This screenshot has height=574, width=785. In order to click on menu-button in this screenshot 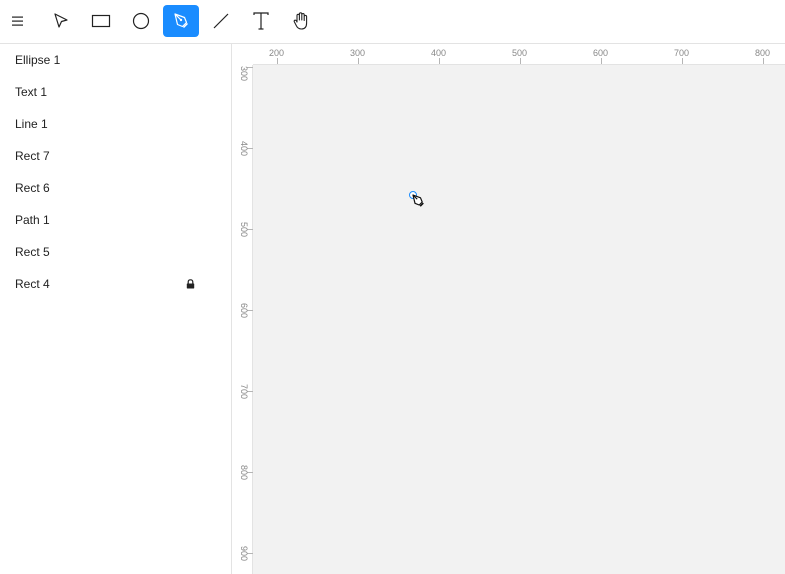, I will do `click(18, 21)`.